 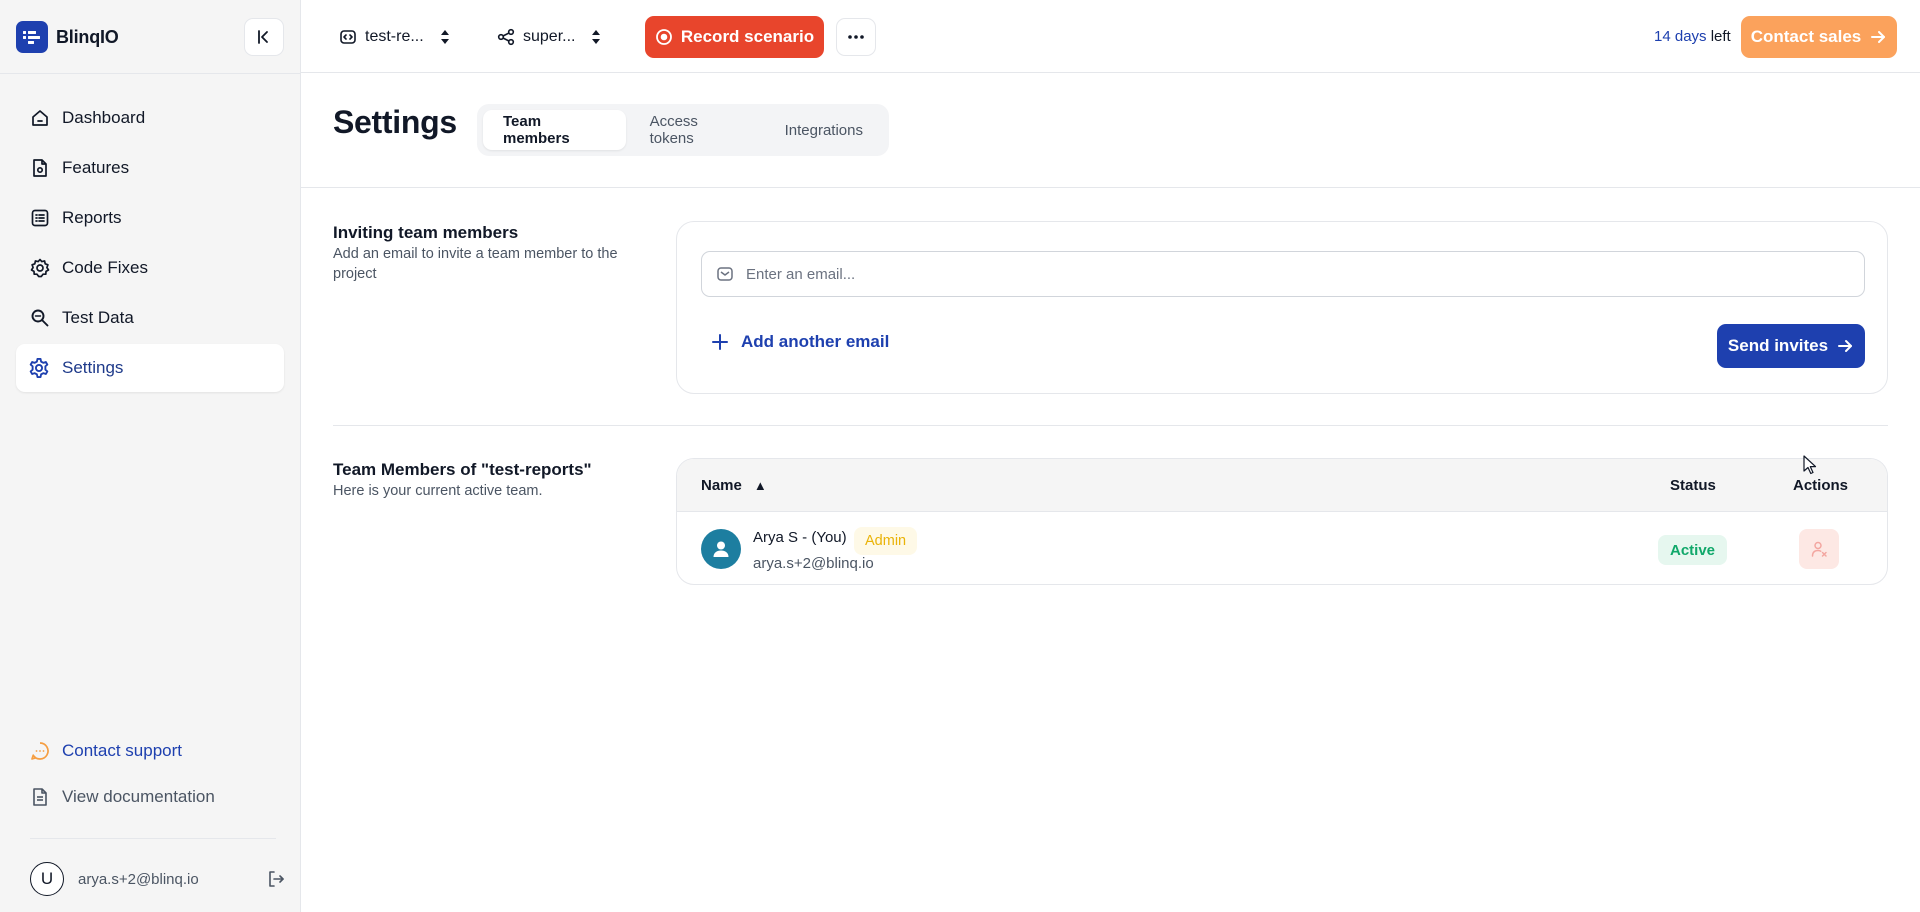 What do you see at coordinates (98, 317) in the screenshot?
I see `sidebar-item-label: Test Data` at bounding box center [98, 317].